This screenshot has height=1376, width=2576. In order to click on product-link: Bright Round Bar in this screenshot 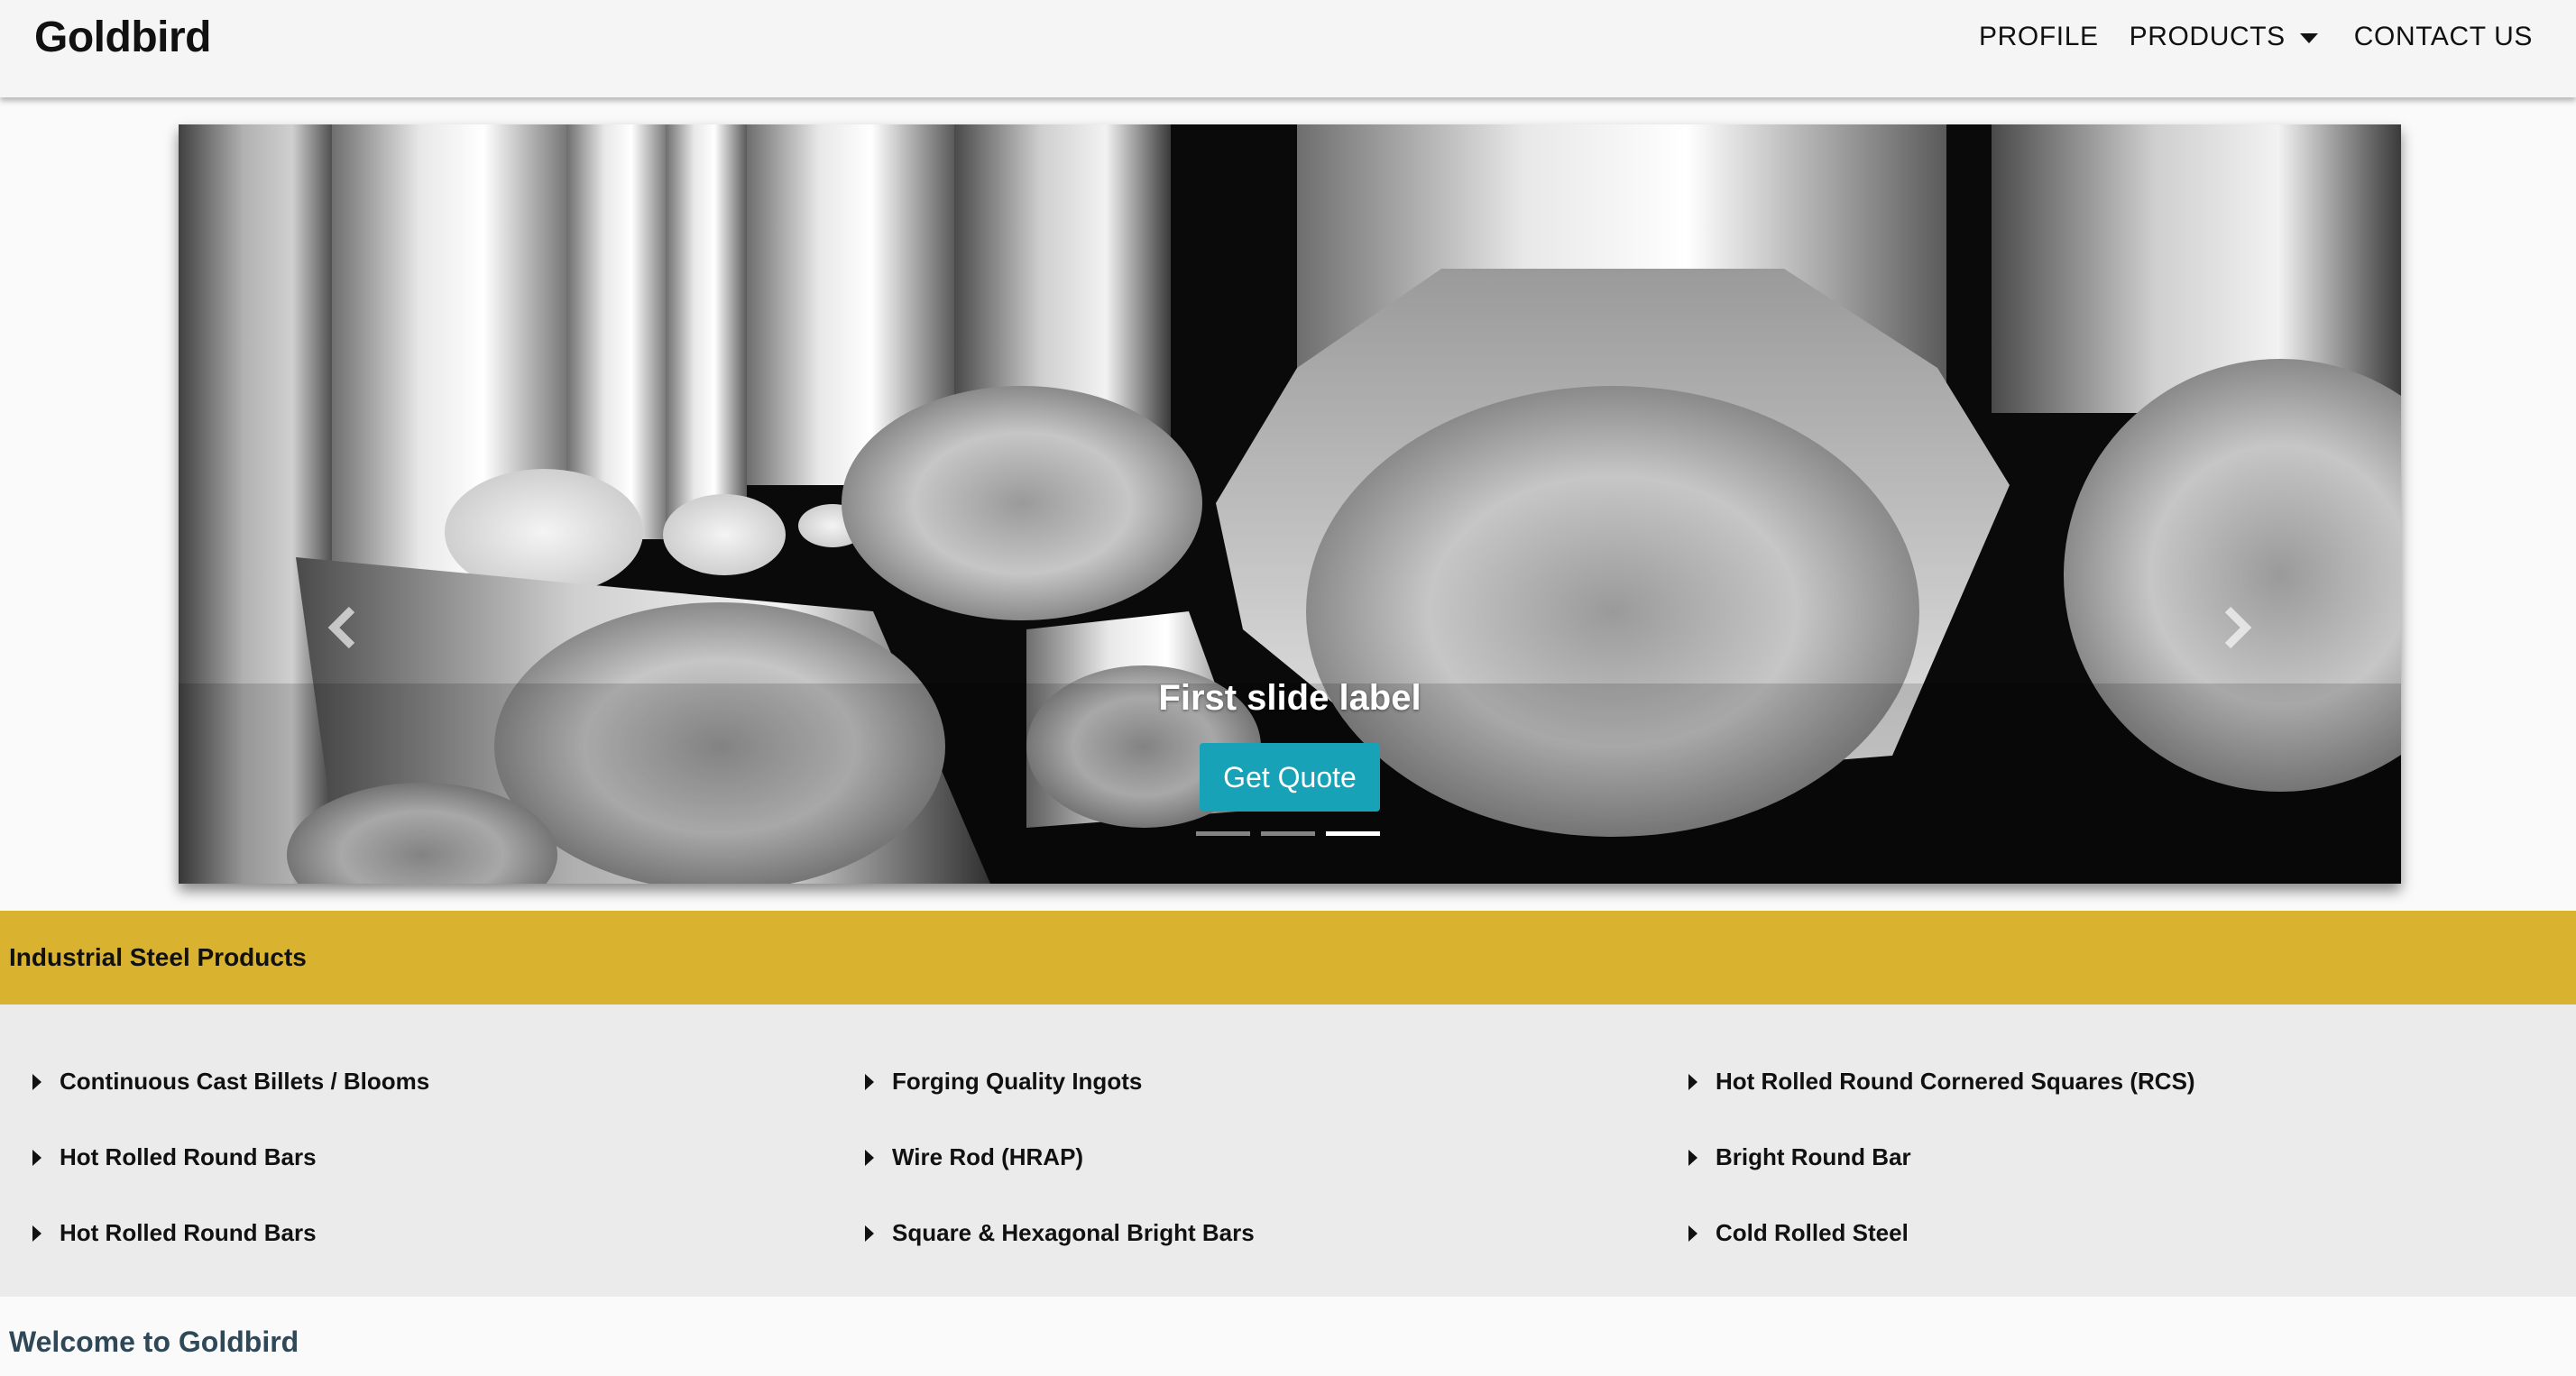, I will do `click(1799, 1157)`.